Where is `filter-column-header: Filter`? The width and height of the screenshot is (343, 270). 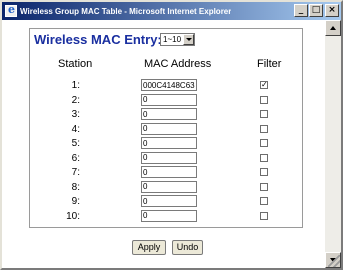
filter-column-header: Filter is located at coordinates (269, 64).